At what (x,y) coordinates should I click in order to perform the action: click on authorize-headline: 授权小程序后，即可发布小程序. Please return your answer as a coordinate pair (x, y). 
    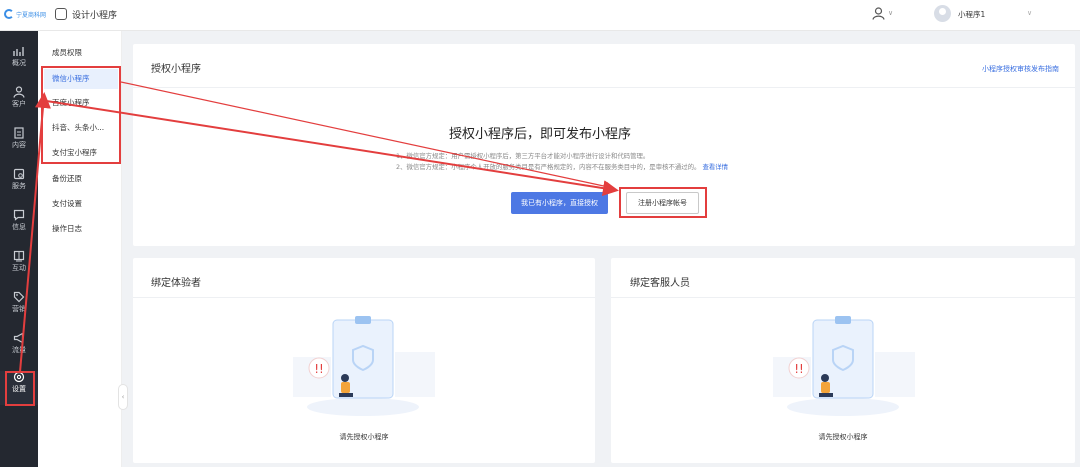
    Looking at the image, I should click on (539, 134).